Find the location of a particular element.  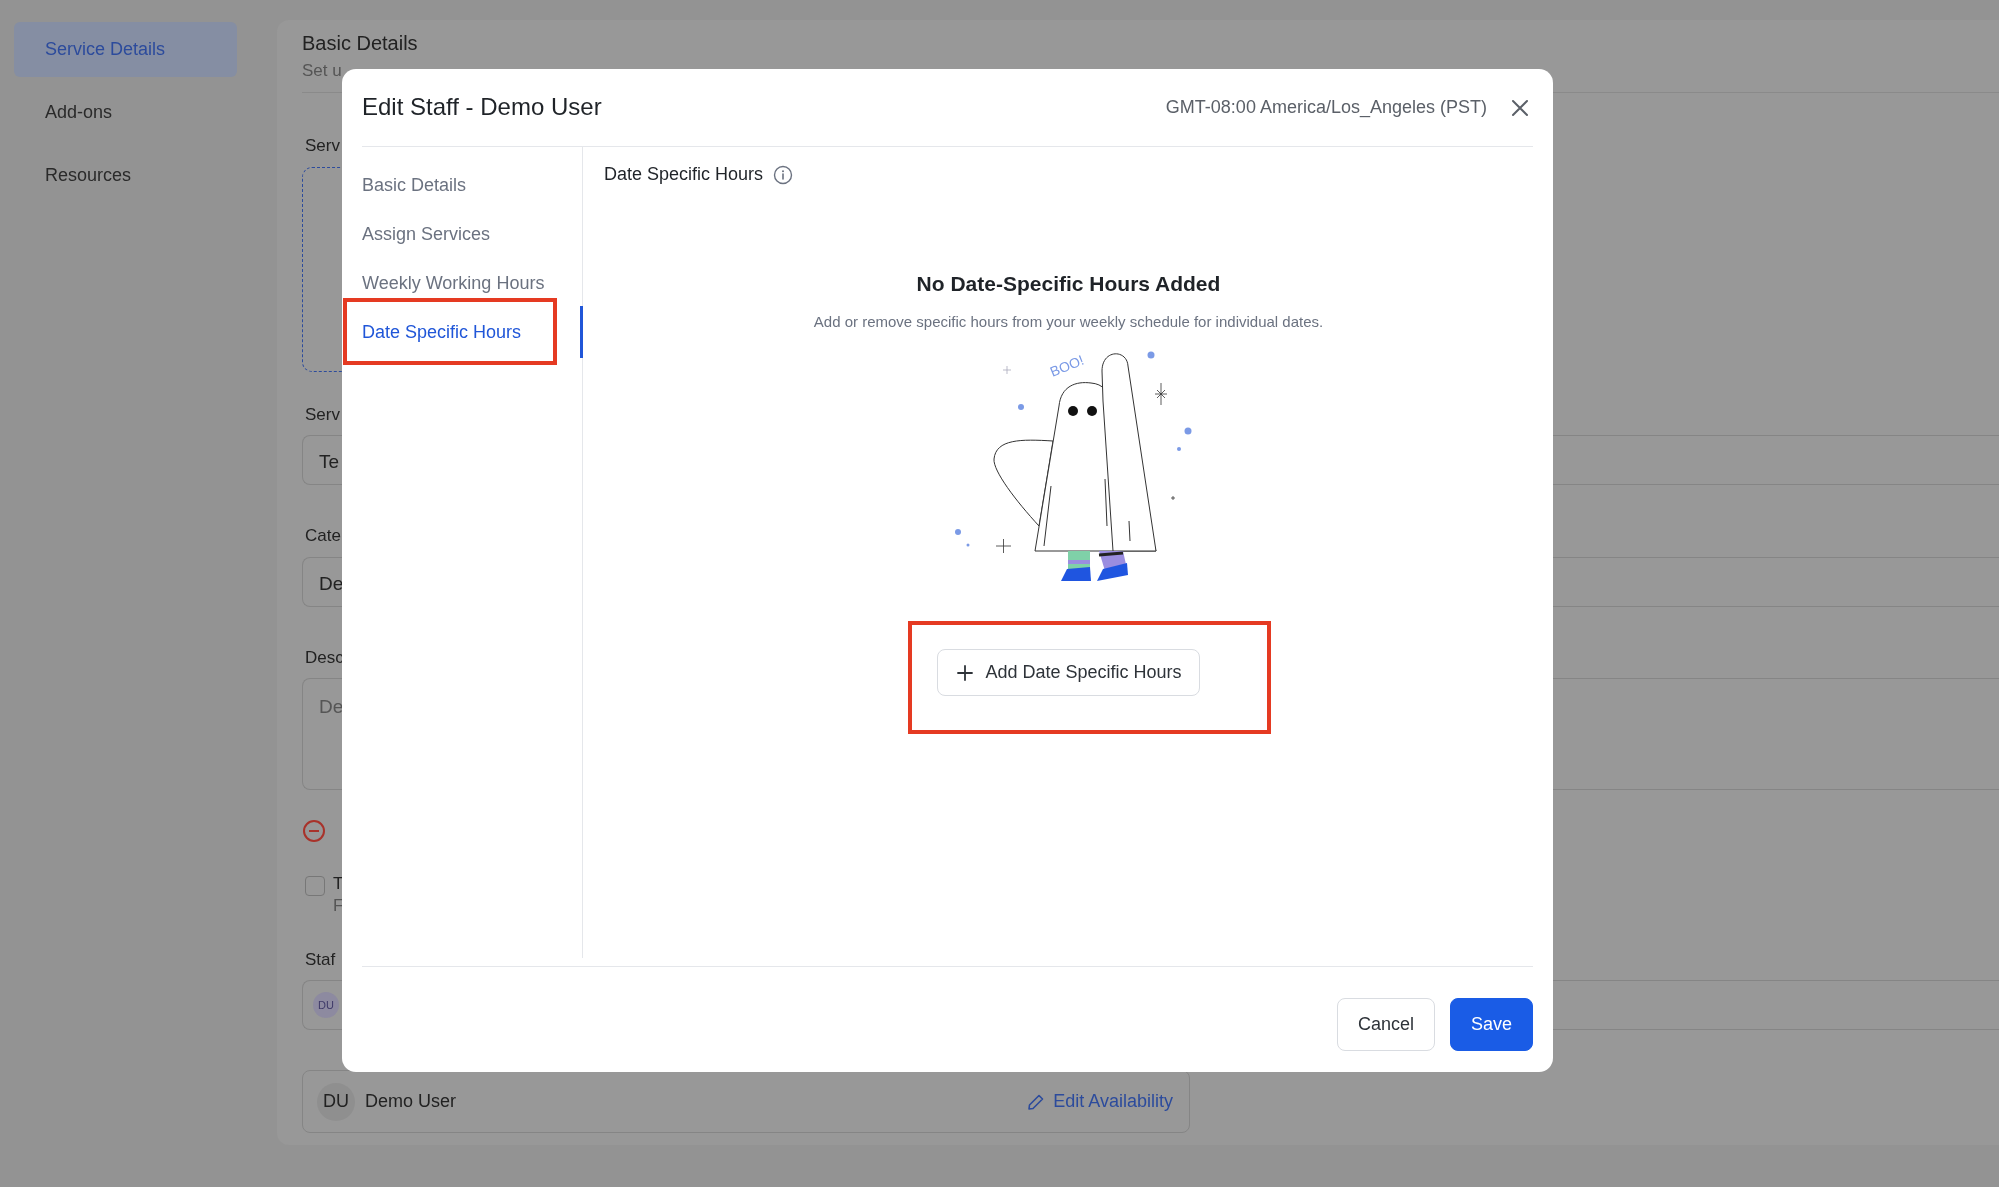

modal-nav-item: Assign Services is located at coordinates (472, 234).